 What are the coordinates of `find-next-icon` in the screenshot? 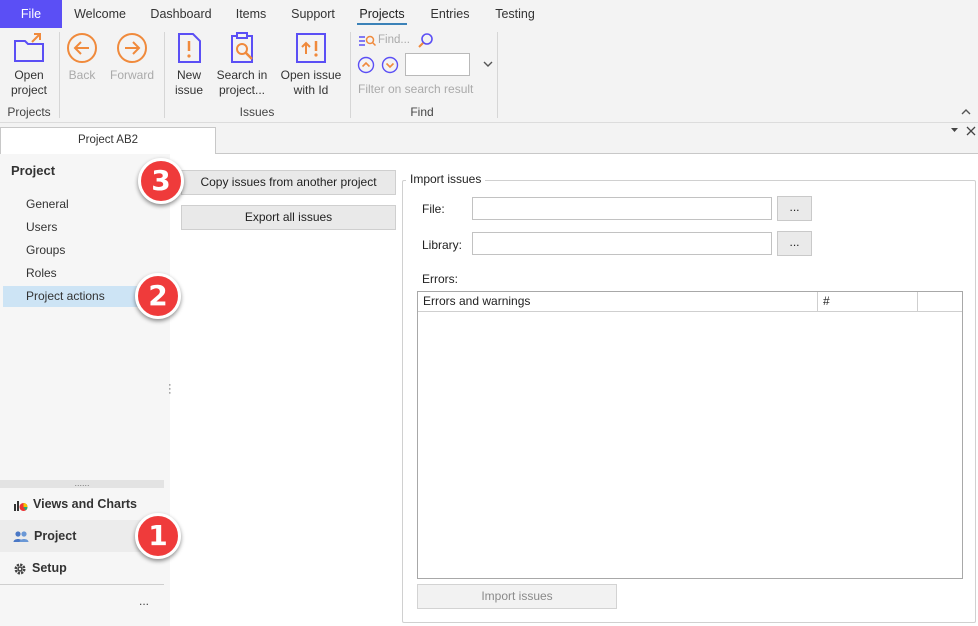 It's located at (390, 65).